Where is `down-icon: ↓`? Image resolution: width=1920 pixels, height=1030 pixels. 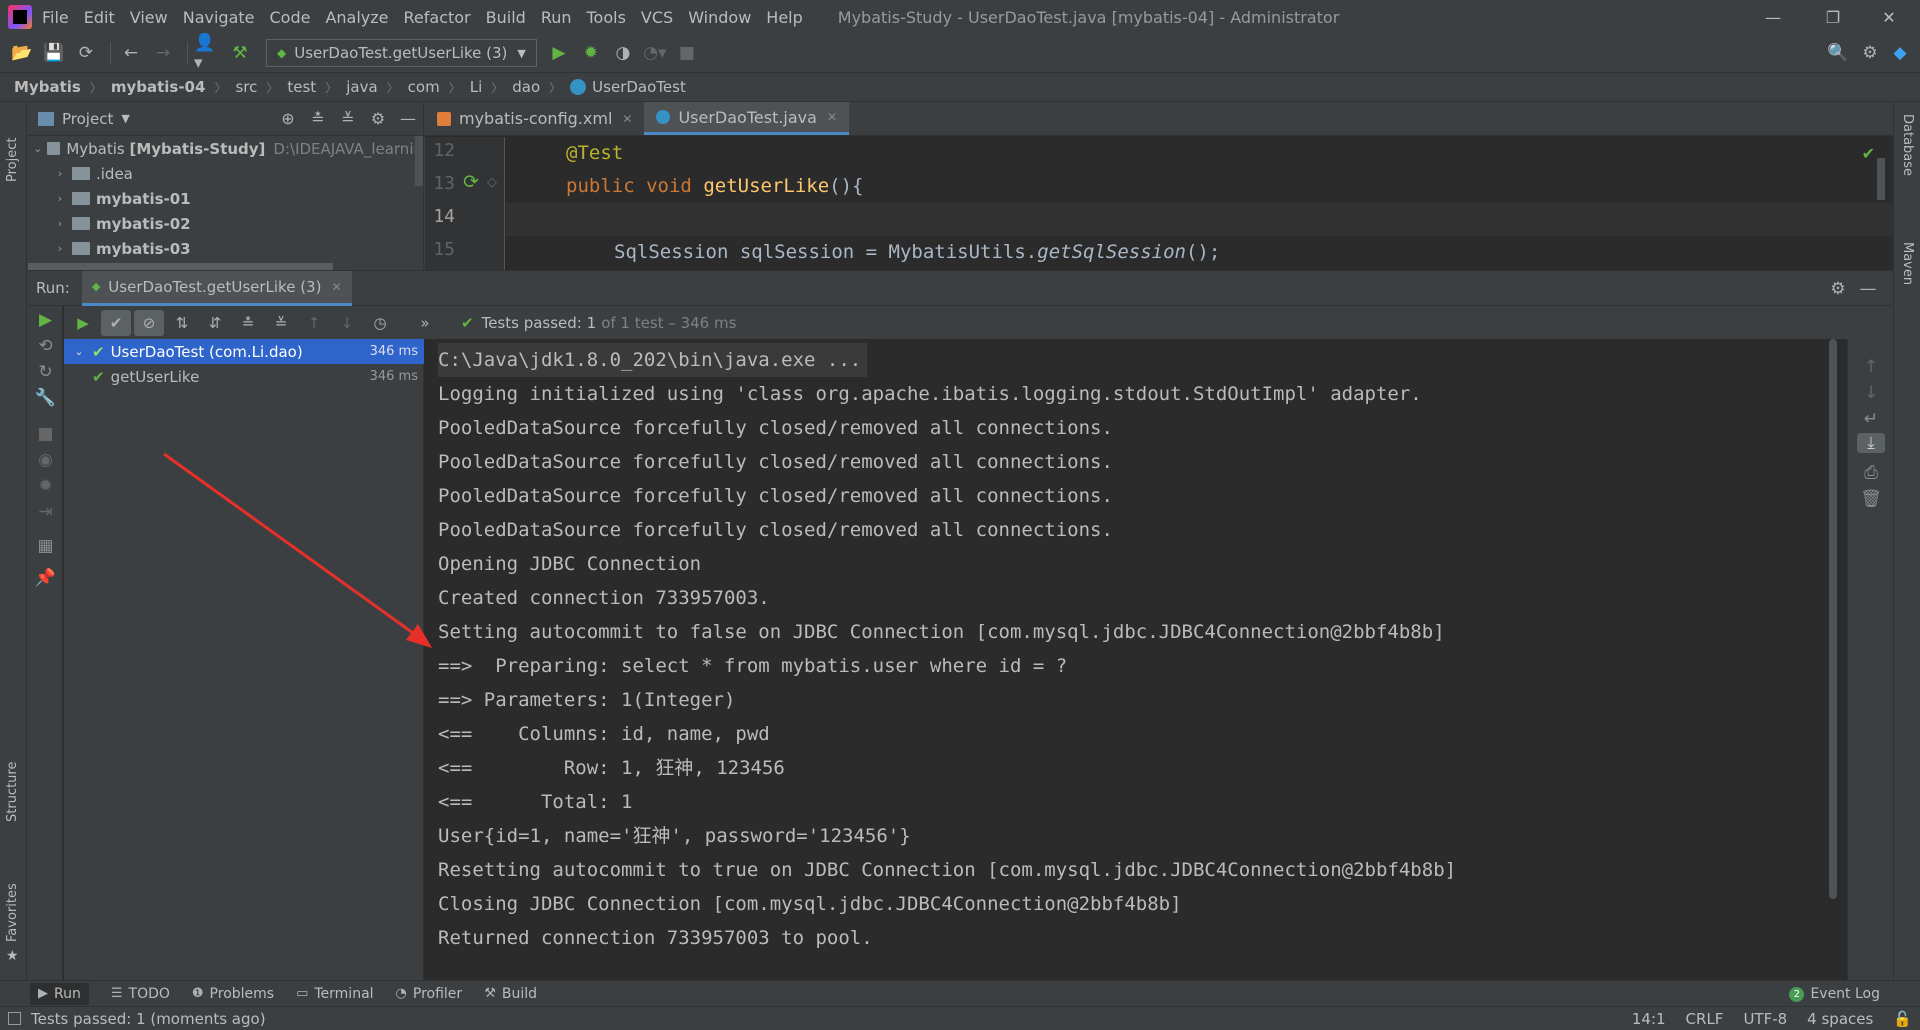 down-icon: ↓ is located at coordinates (1871, 393).